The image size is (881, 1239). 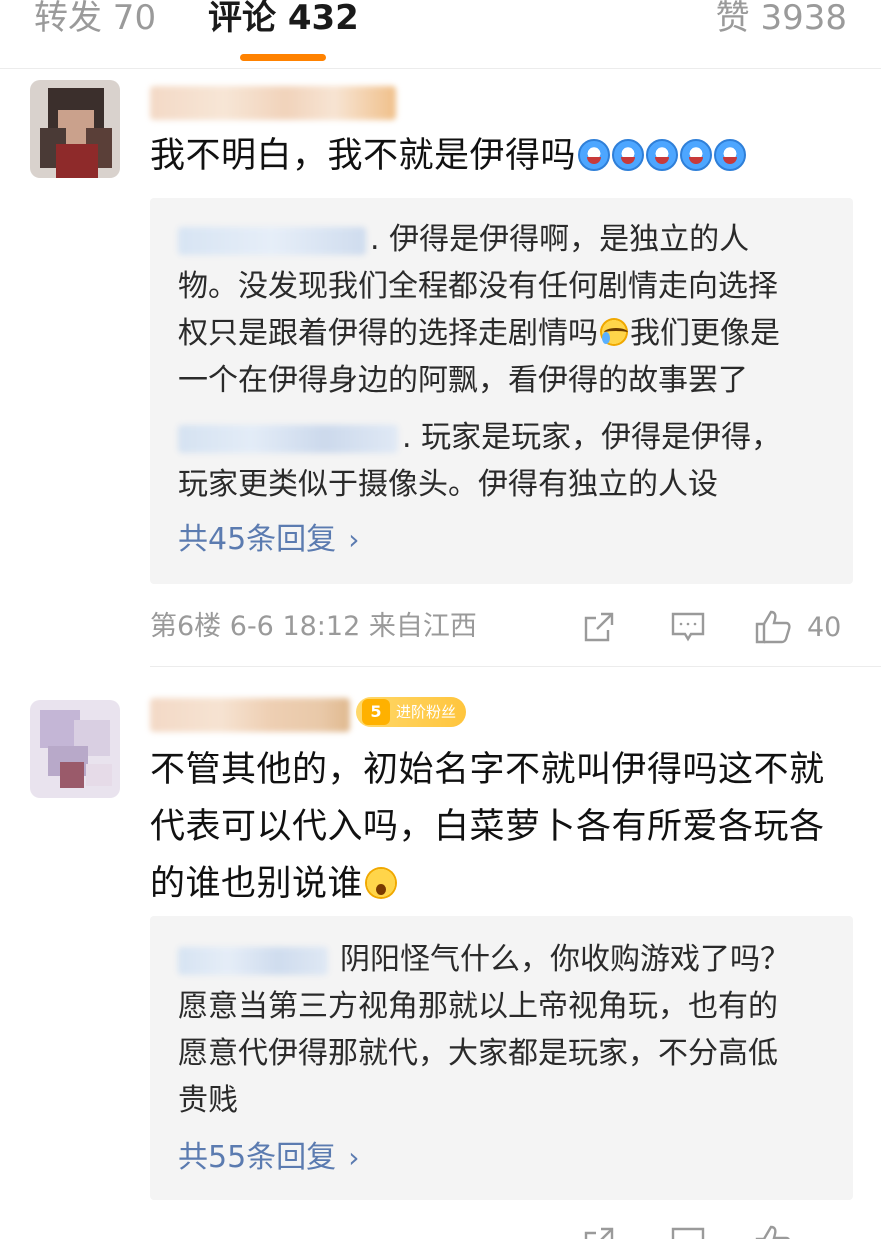 I want to click on comment-text: 我不明白，我不就是伊得吗, so click(x=501, y=156).